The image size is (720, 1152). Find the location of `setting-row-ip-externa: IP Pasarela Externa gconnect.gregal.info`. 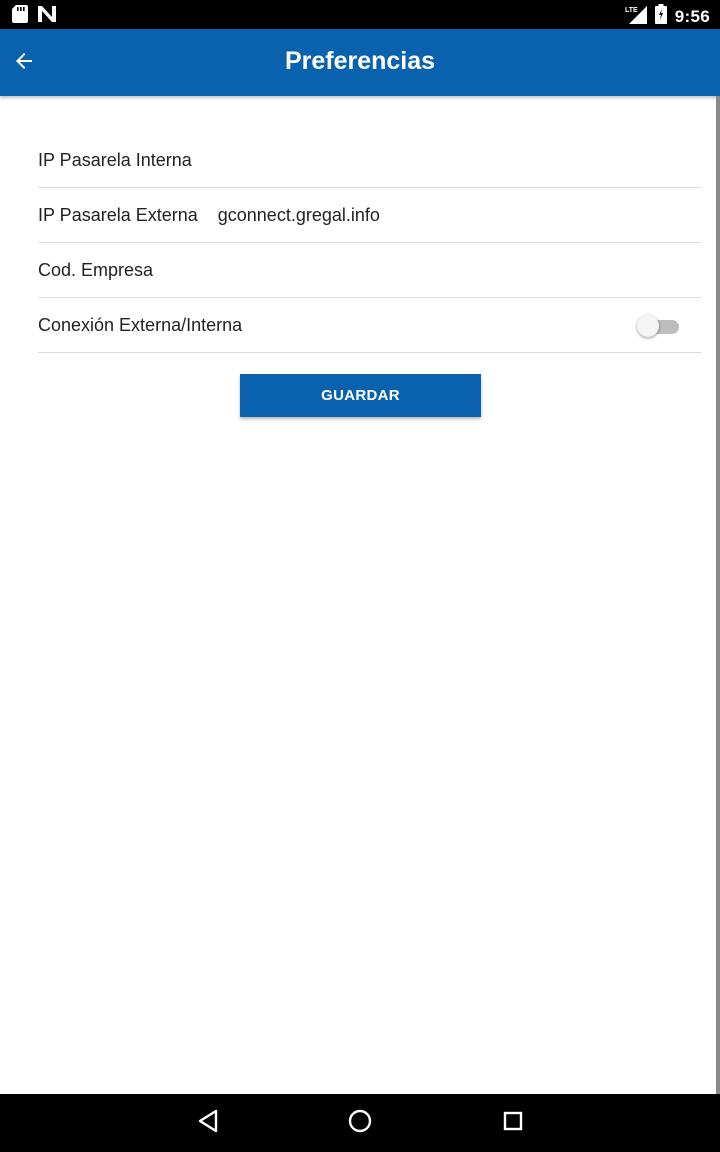

setting-row-ip-externa: IP Pasarela Externa gconnect.gregal.info is located at coordinates (369, 215).